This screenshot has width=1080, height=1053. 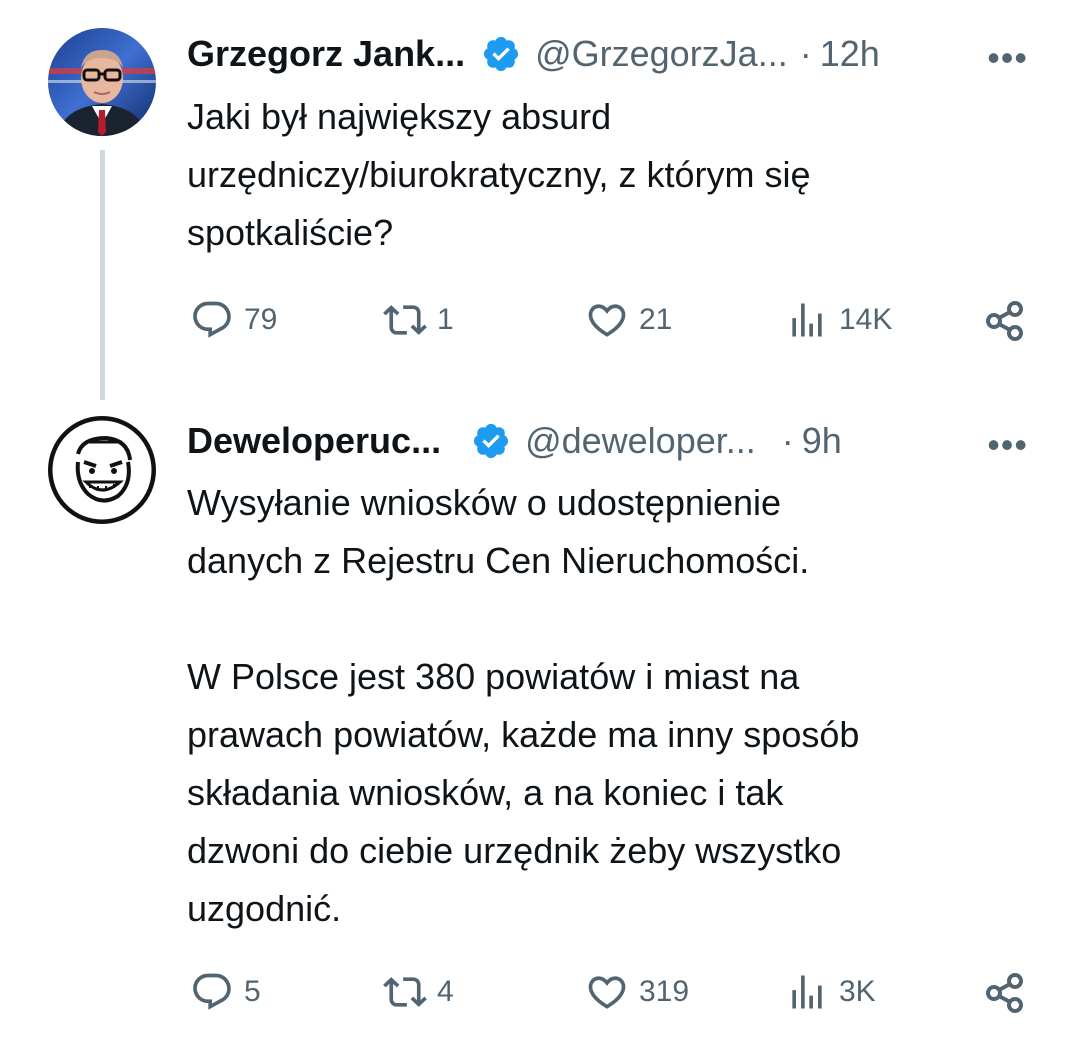 I want to click on tweet-header: Deweloperuc... @deweloper... · 9h, so click(x=514, y=441).